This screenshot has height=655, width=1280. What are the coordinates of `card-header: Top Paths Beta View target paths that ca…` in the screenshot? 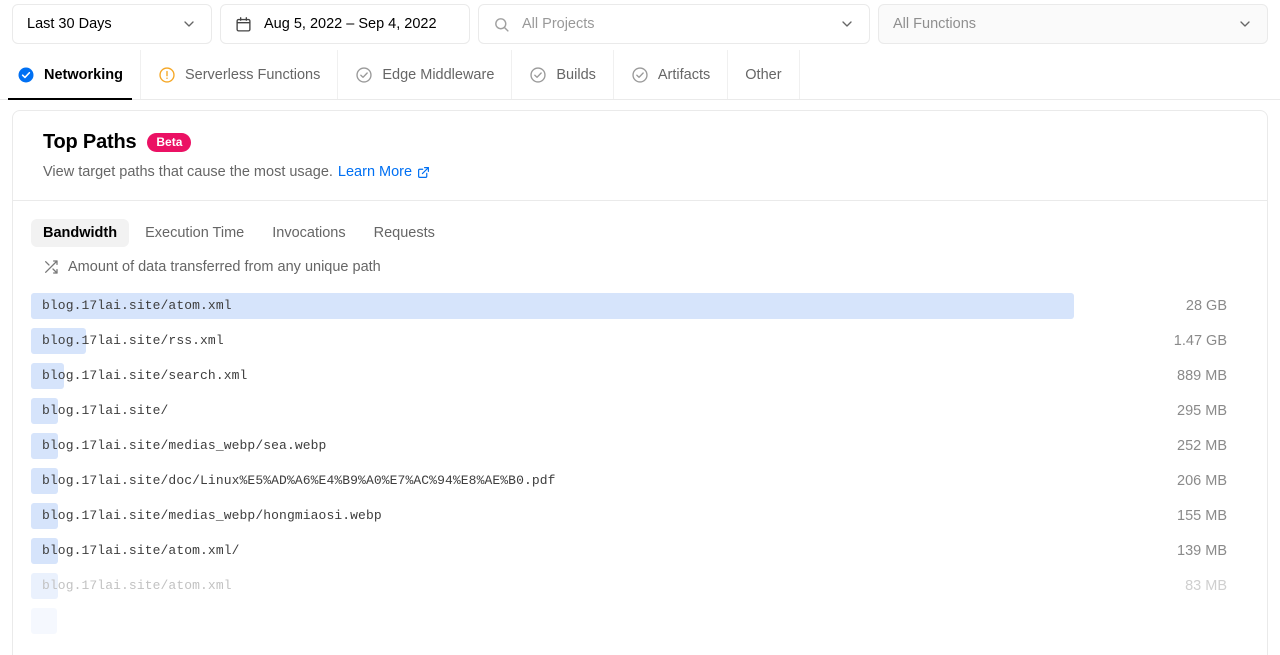 It's located at (640, 156).